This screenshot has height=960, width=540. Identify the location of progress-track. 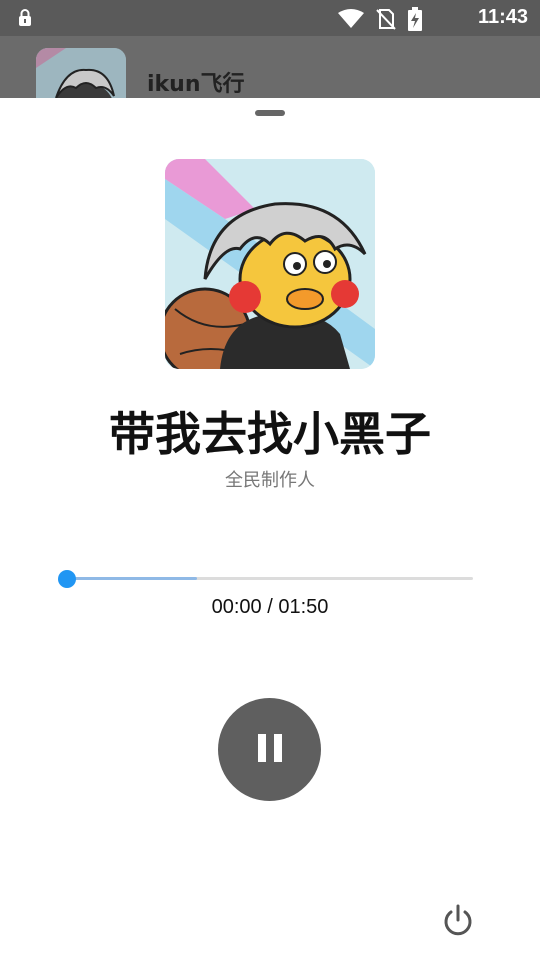
(270, 578).